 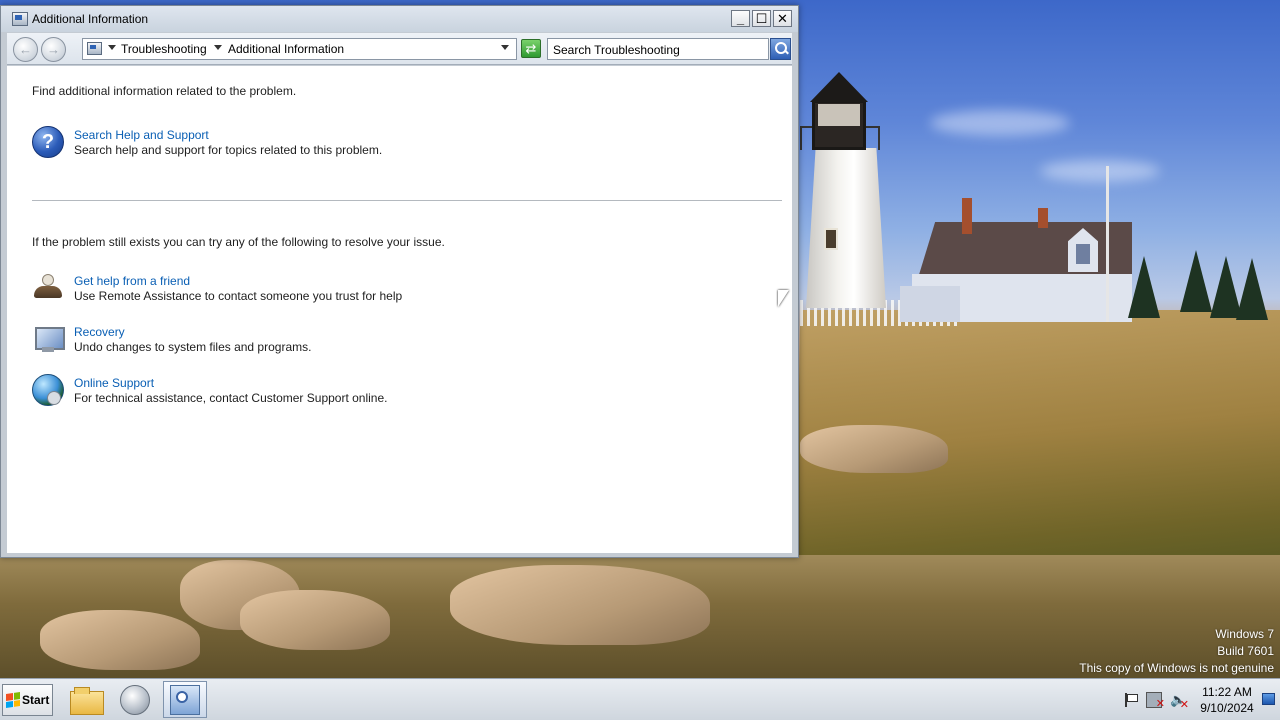 What do you see at coordinates (132, 281) in the screenshot?
I see `get-help-from-friend-link: Get help from a friend` at bounding box center [132, 281].